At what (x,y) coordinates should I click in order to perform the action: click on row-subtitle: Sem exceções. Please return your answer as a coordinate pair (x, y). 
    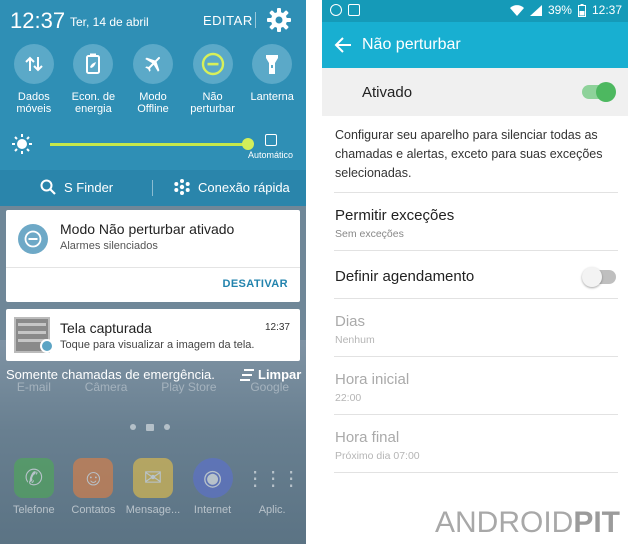
    Looking at the image, I should click on (369, 234).